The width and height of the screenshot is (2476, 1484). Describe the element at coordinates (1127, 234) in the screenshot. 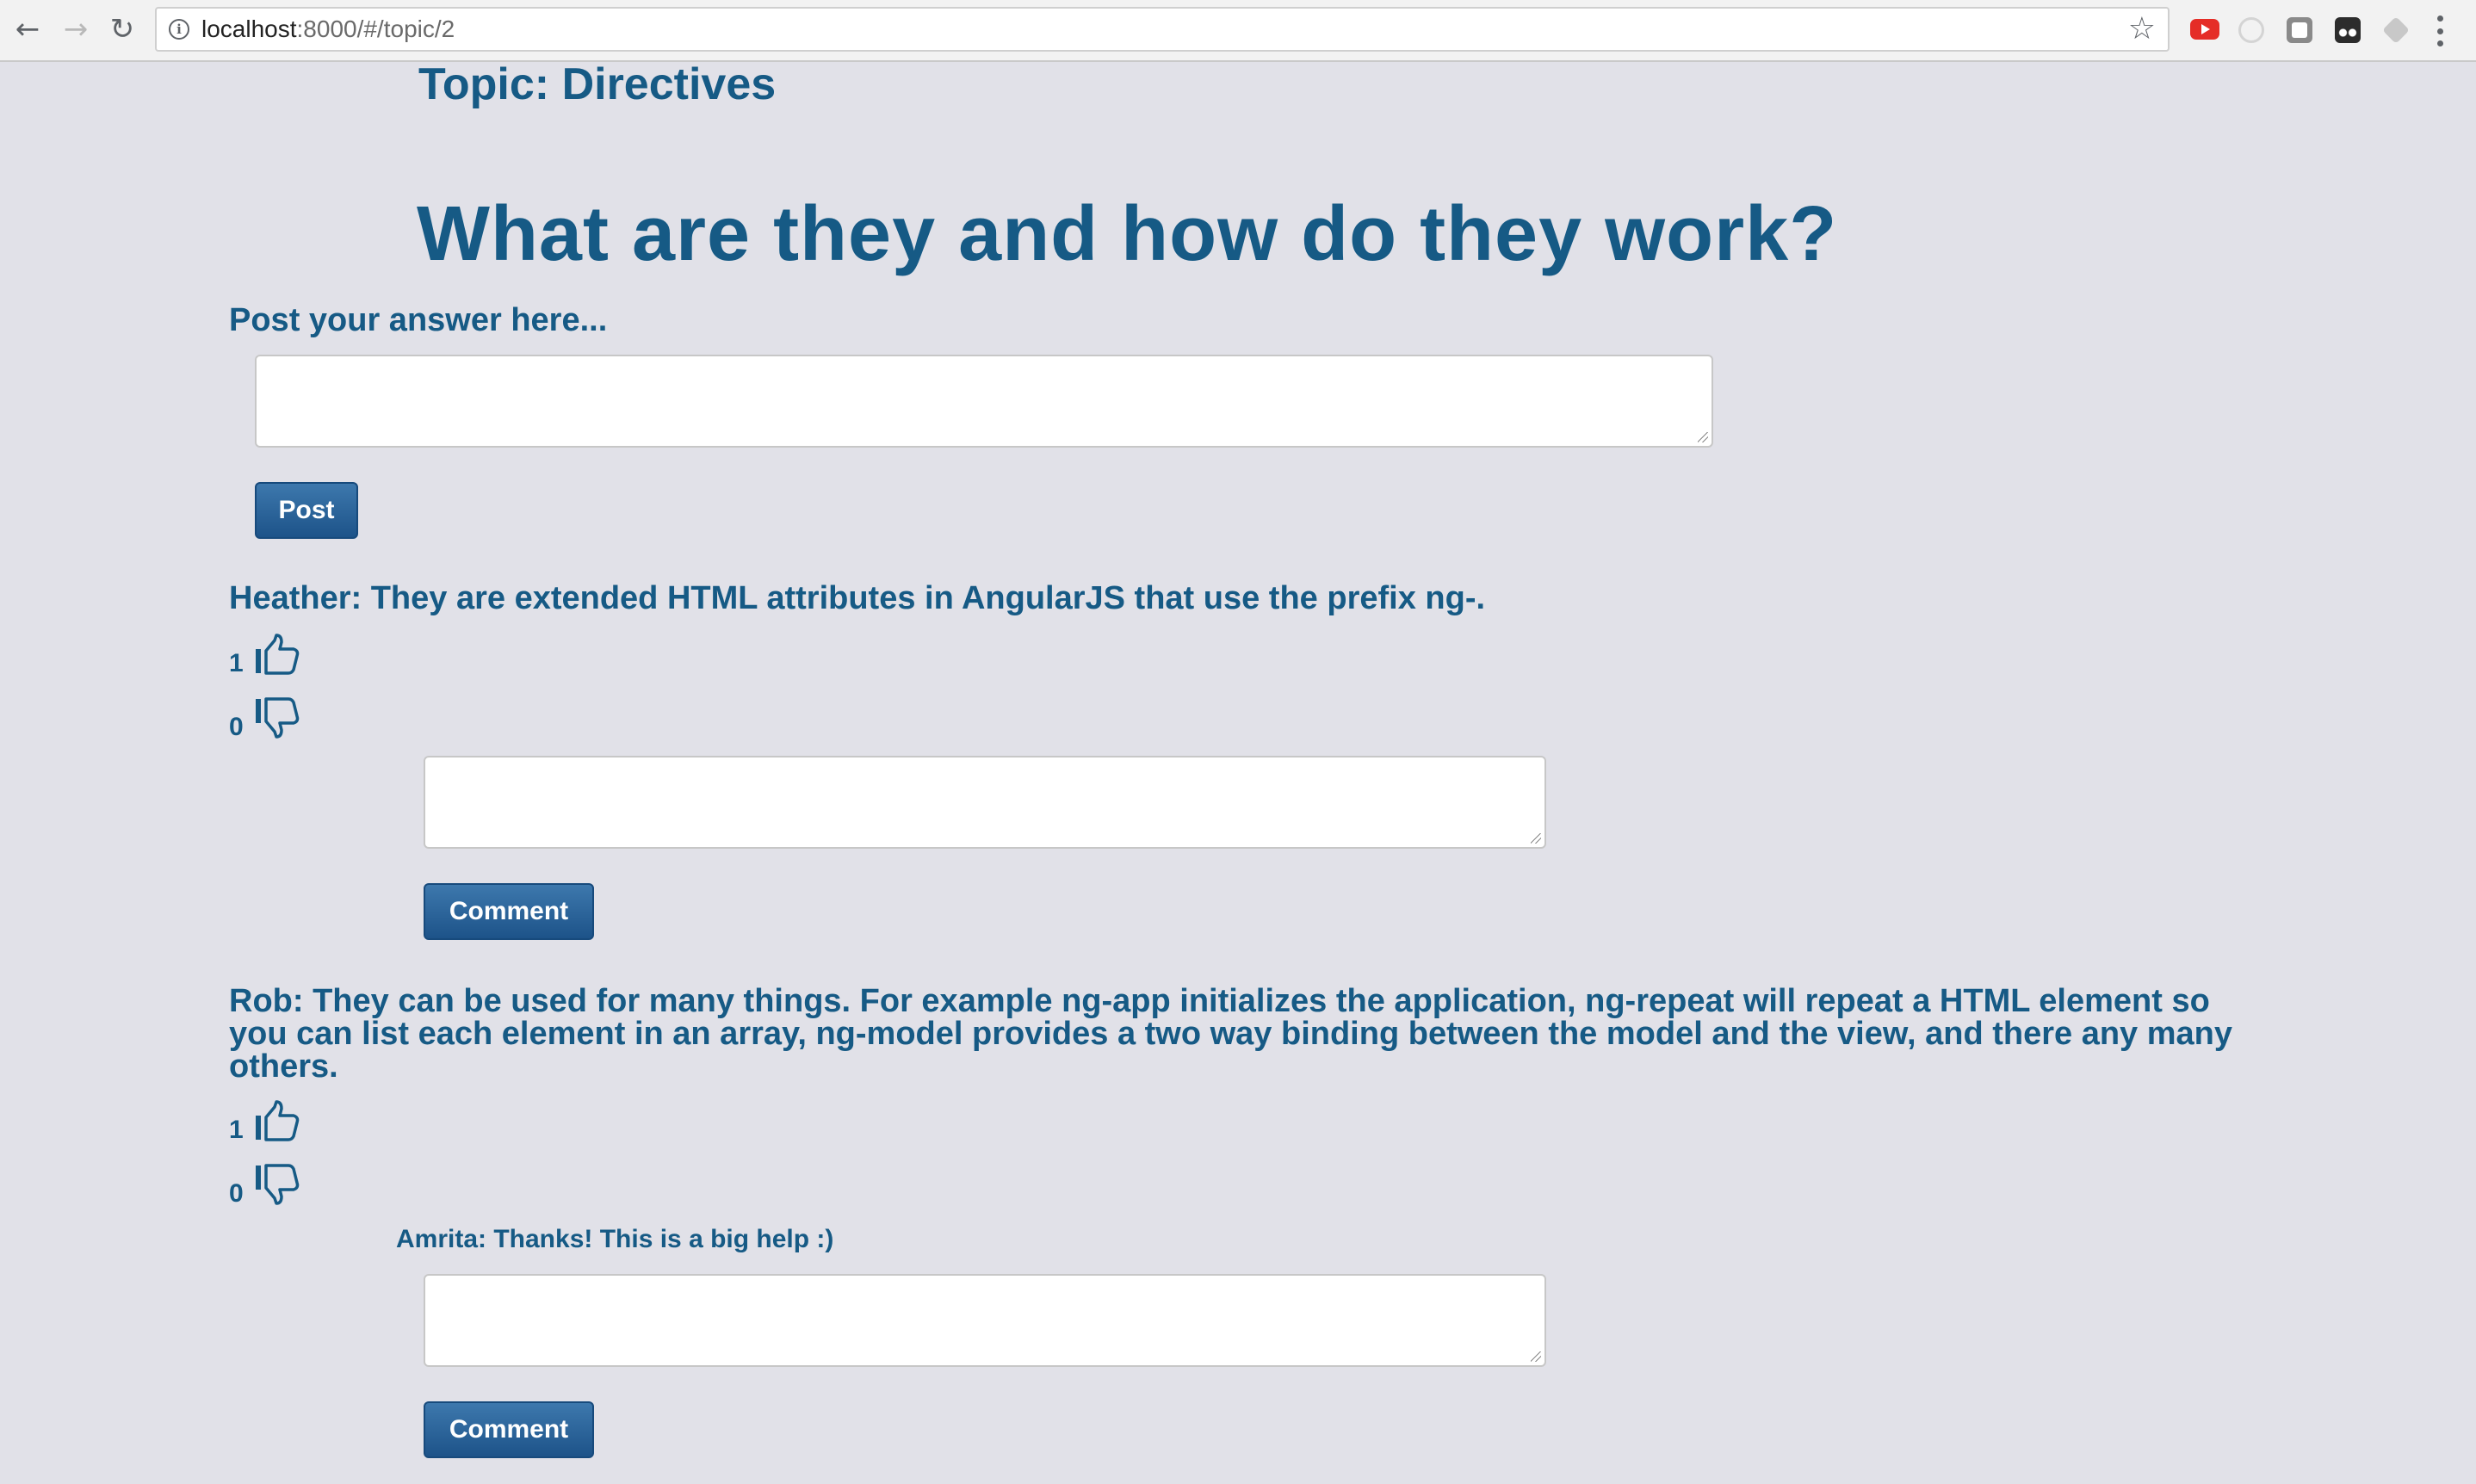

I see `question-heading: What are they and how do they work?` at that location.